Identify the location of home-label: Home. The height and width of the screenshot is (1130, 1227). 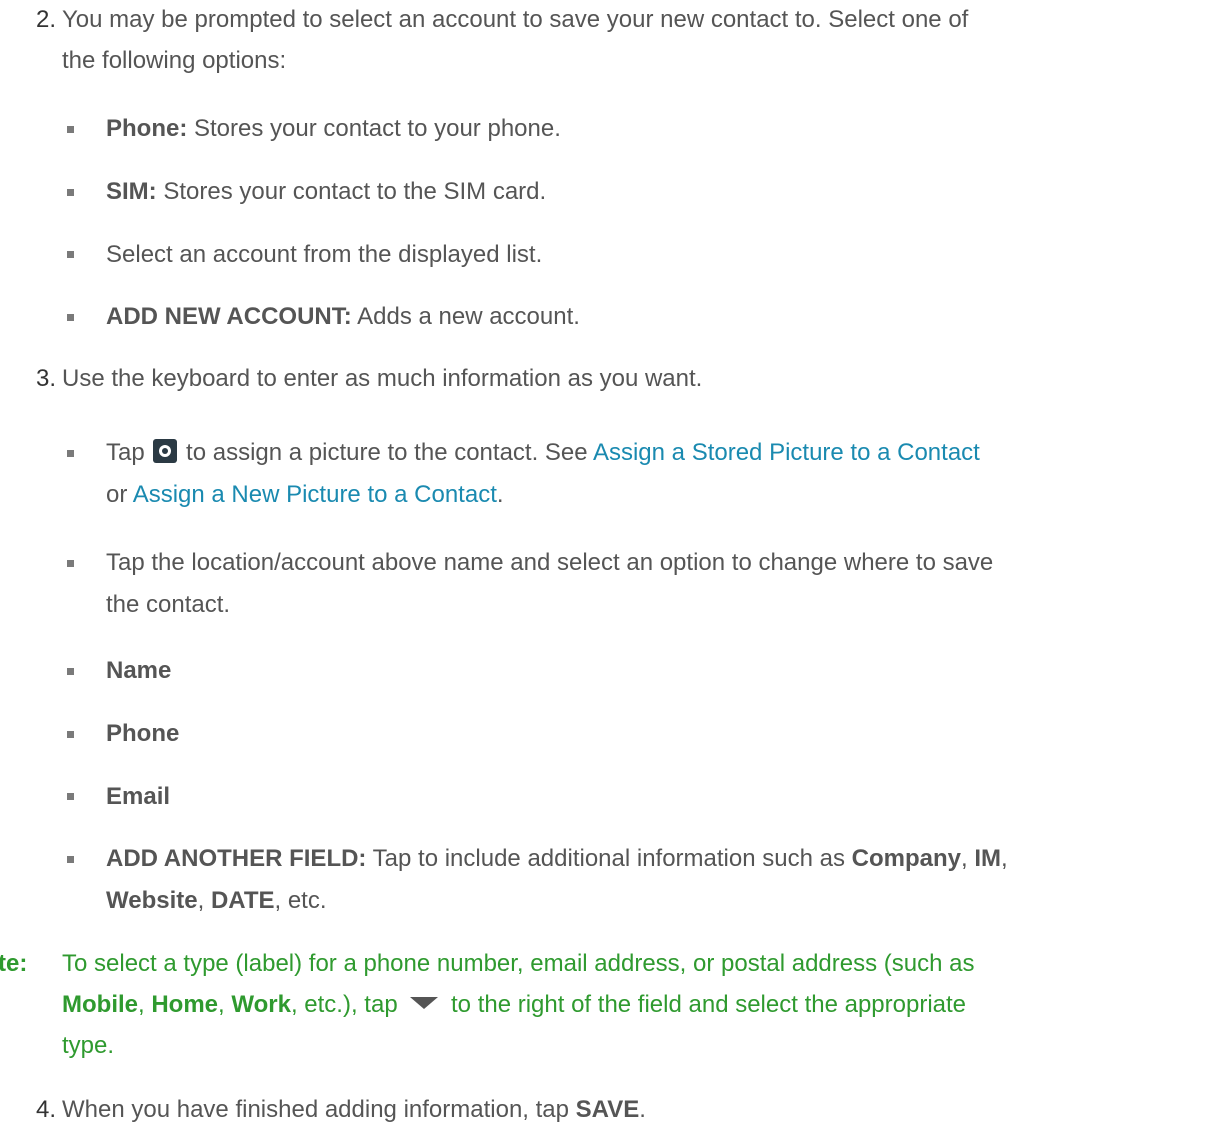
(185, 1004).